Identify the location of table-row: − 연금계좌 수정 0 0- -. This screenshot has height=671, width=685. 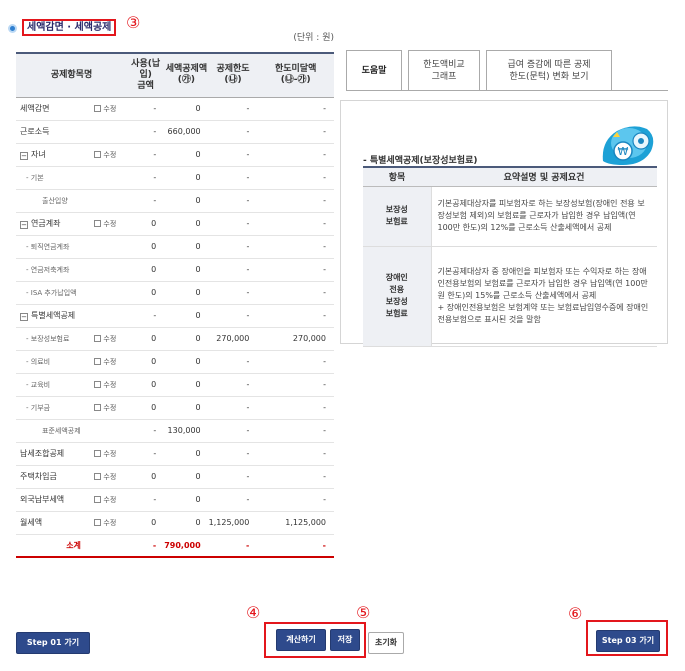
(175, 224).